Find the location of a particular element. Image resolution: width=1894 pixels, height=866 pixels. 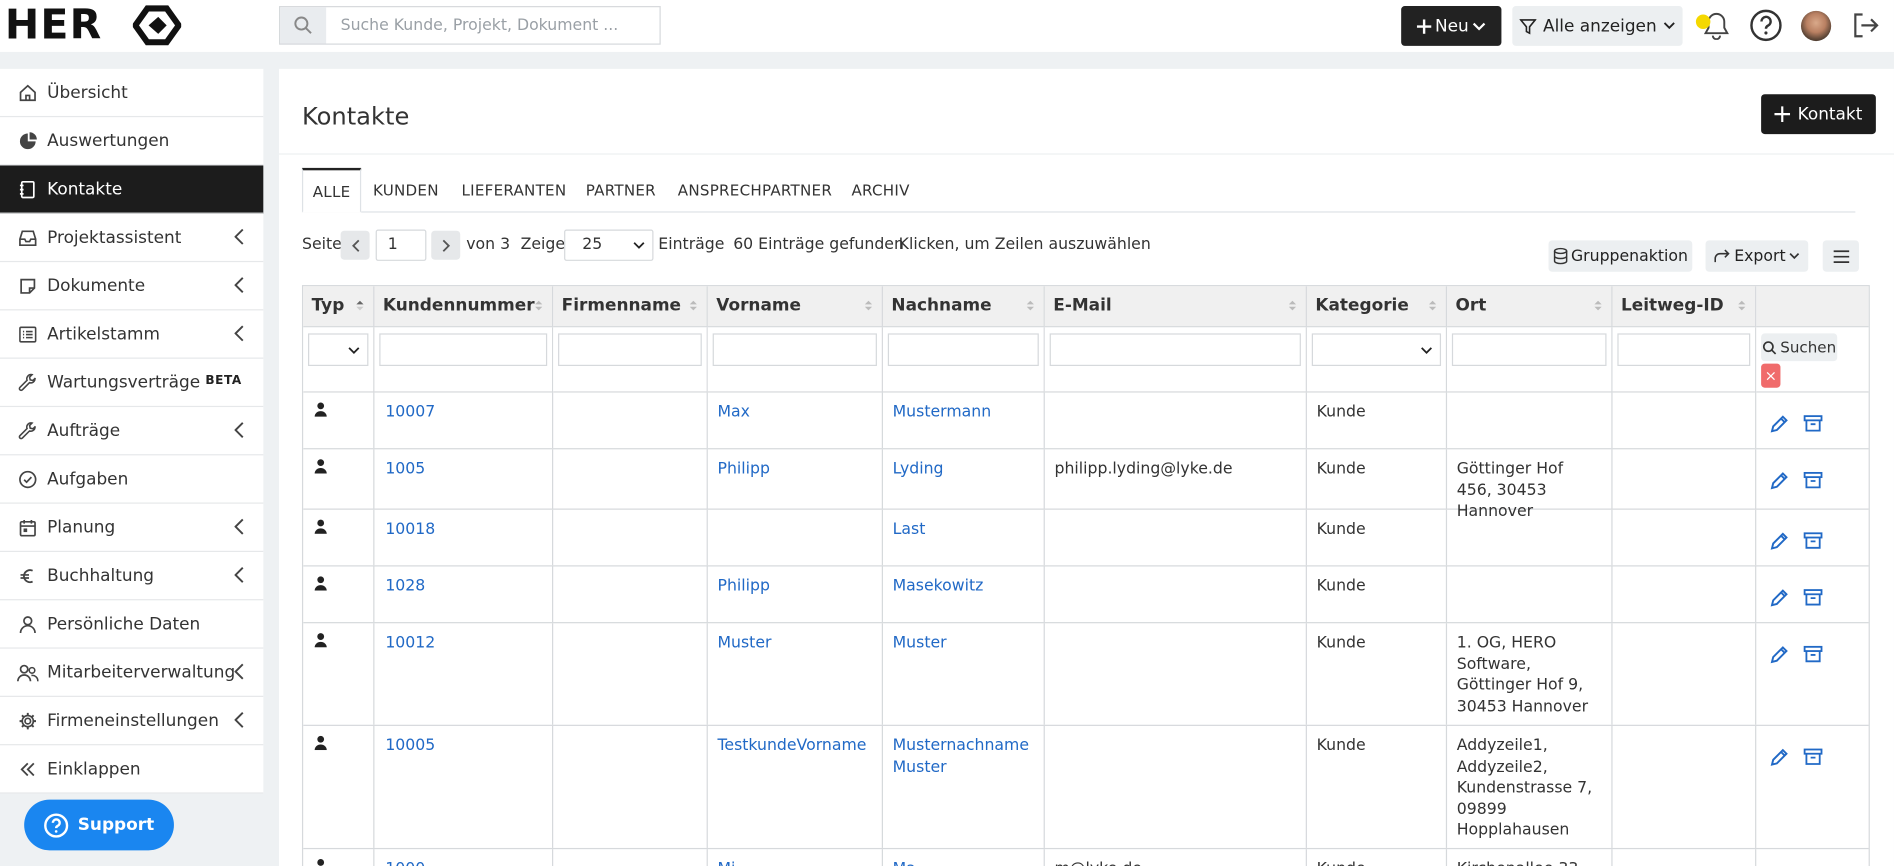

cell-typ is located at coordinates (339, 594).